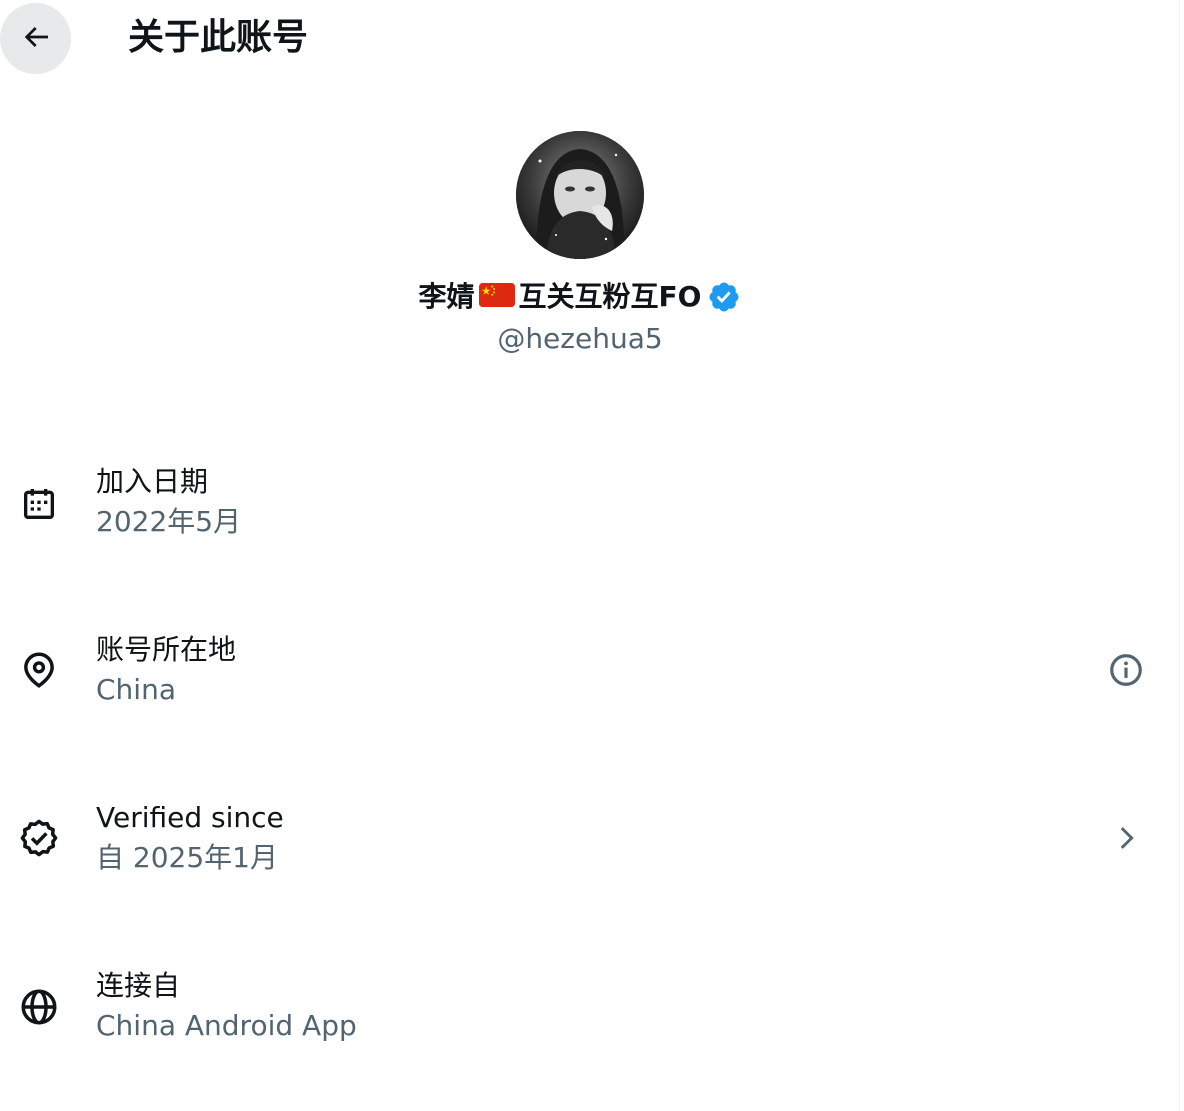 Image resolution: width=1184 pixels, height=1111 pixels. I want to click on divider, so click(1179, 555).